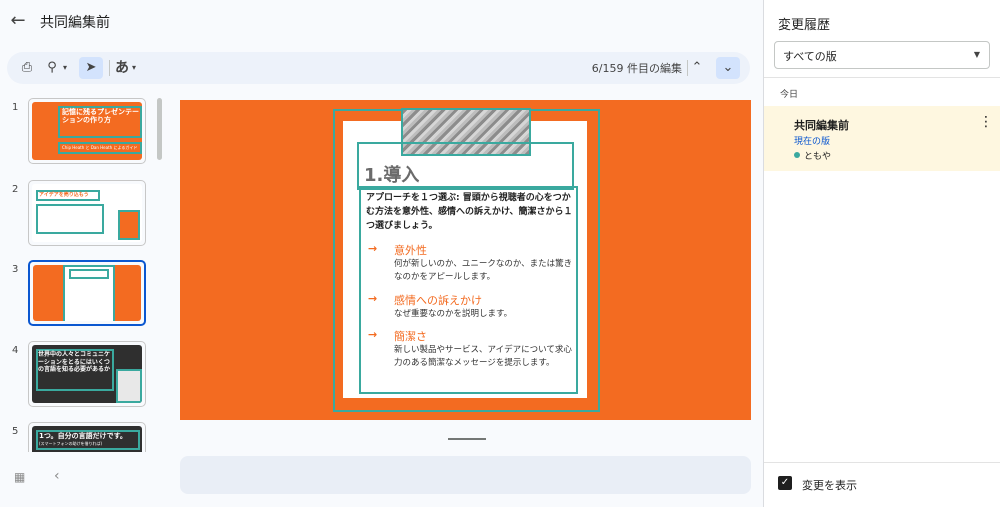 The image size is (1000, 507). What do you see at coordinates (392, 175) in the screenshot?
I see `slide-heading: 1.導入` at bounding box center [392, 175].